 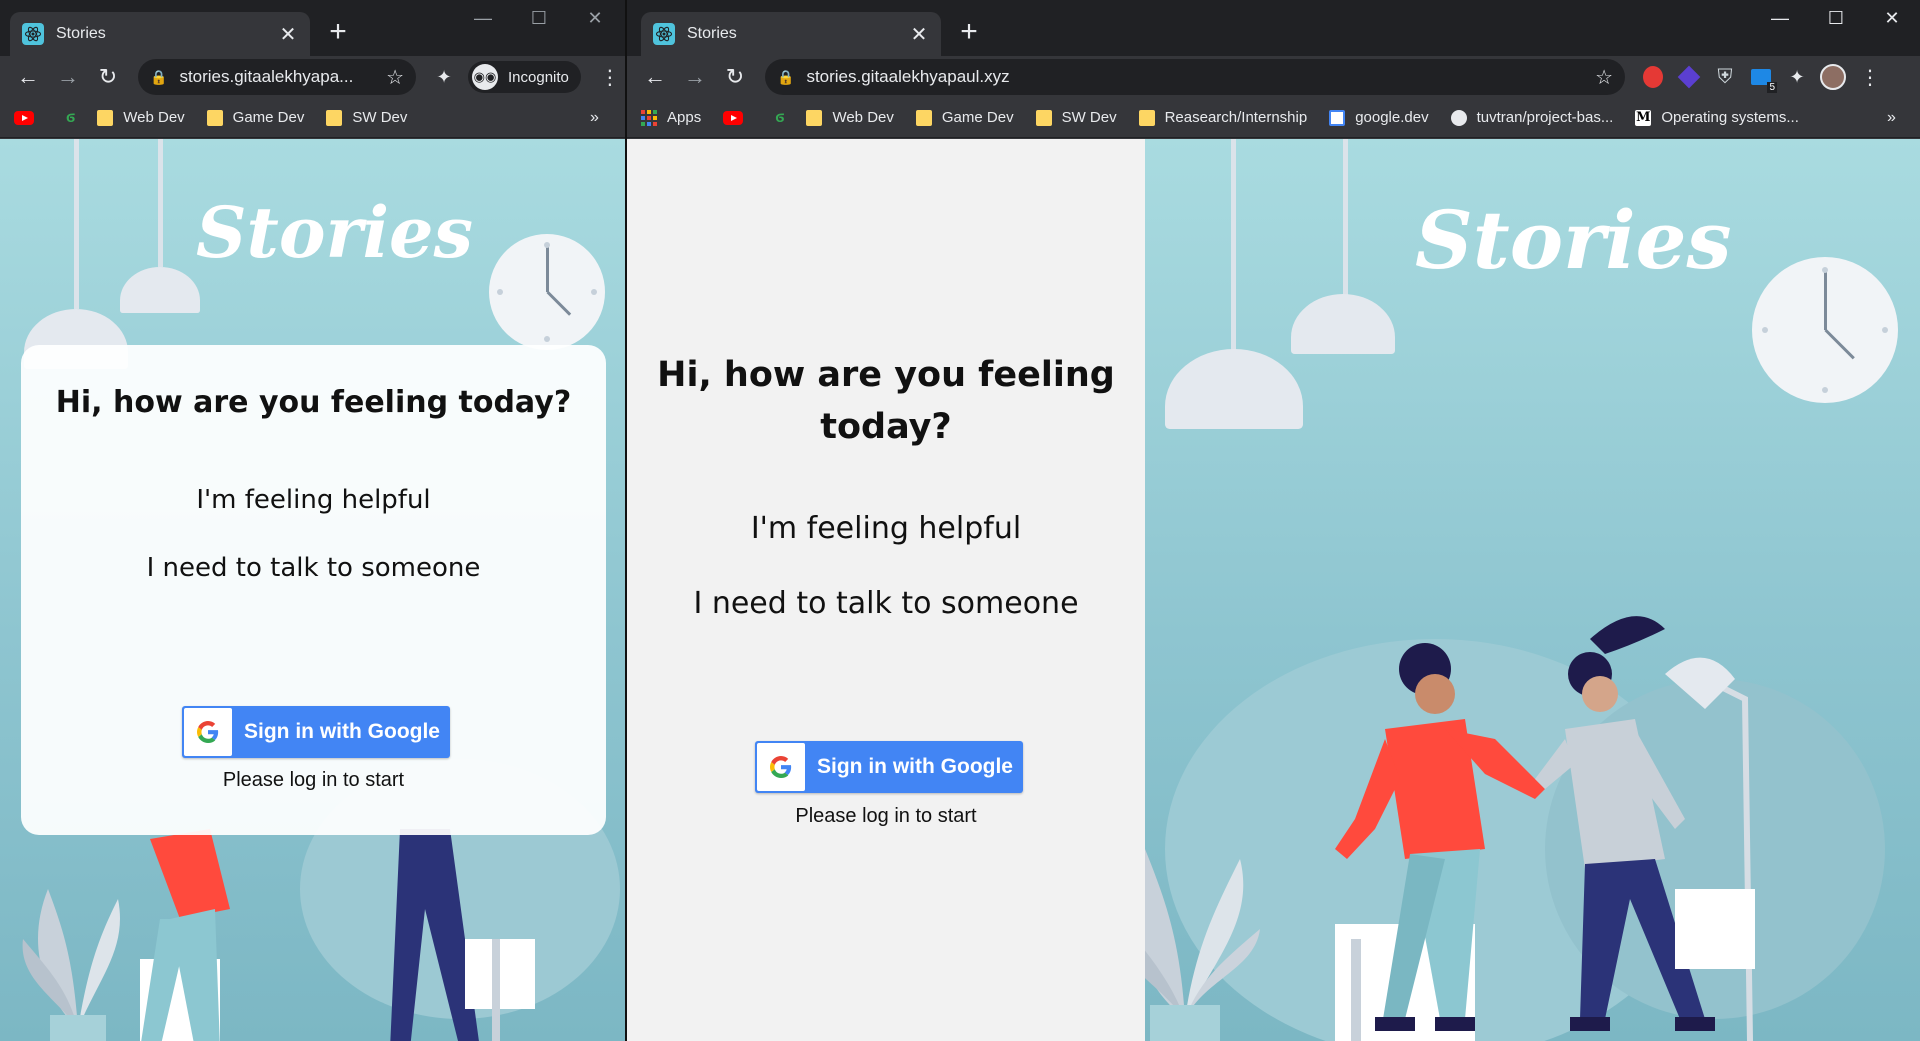 What do you see at coordinates (342, 731) in the screenshot?
I see `signin-label: Sign in with Google` at bounding box center [342, 731].